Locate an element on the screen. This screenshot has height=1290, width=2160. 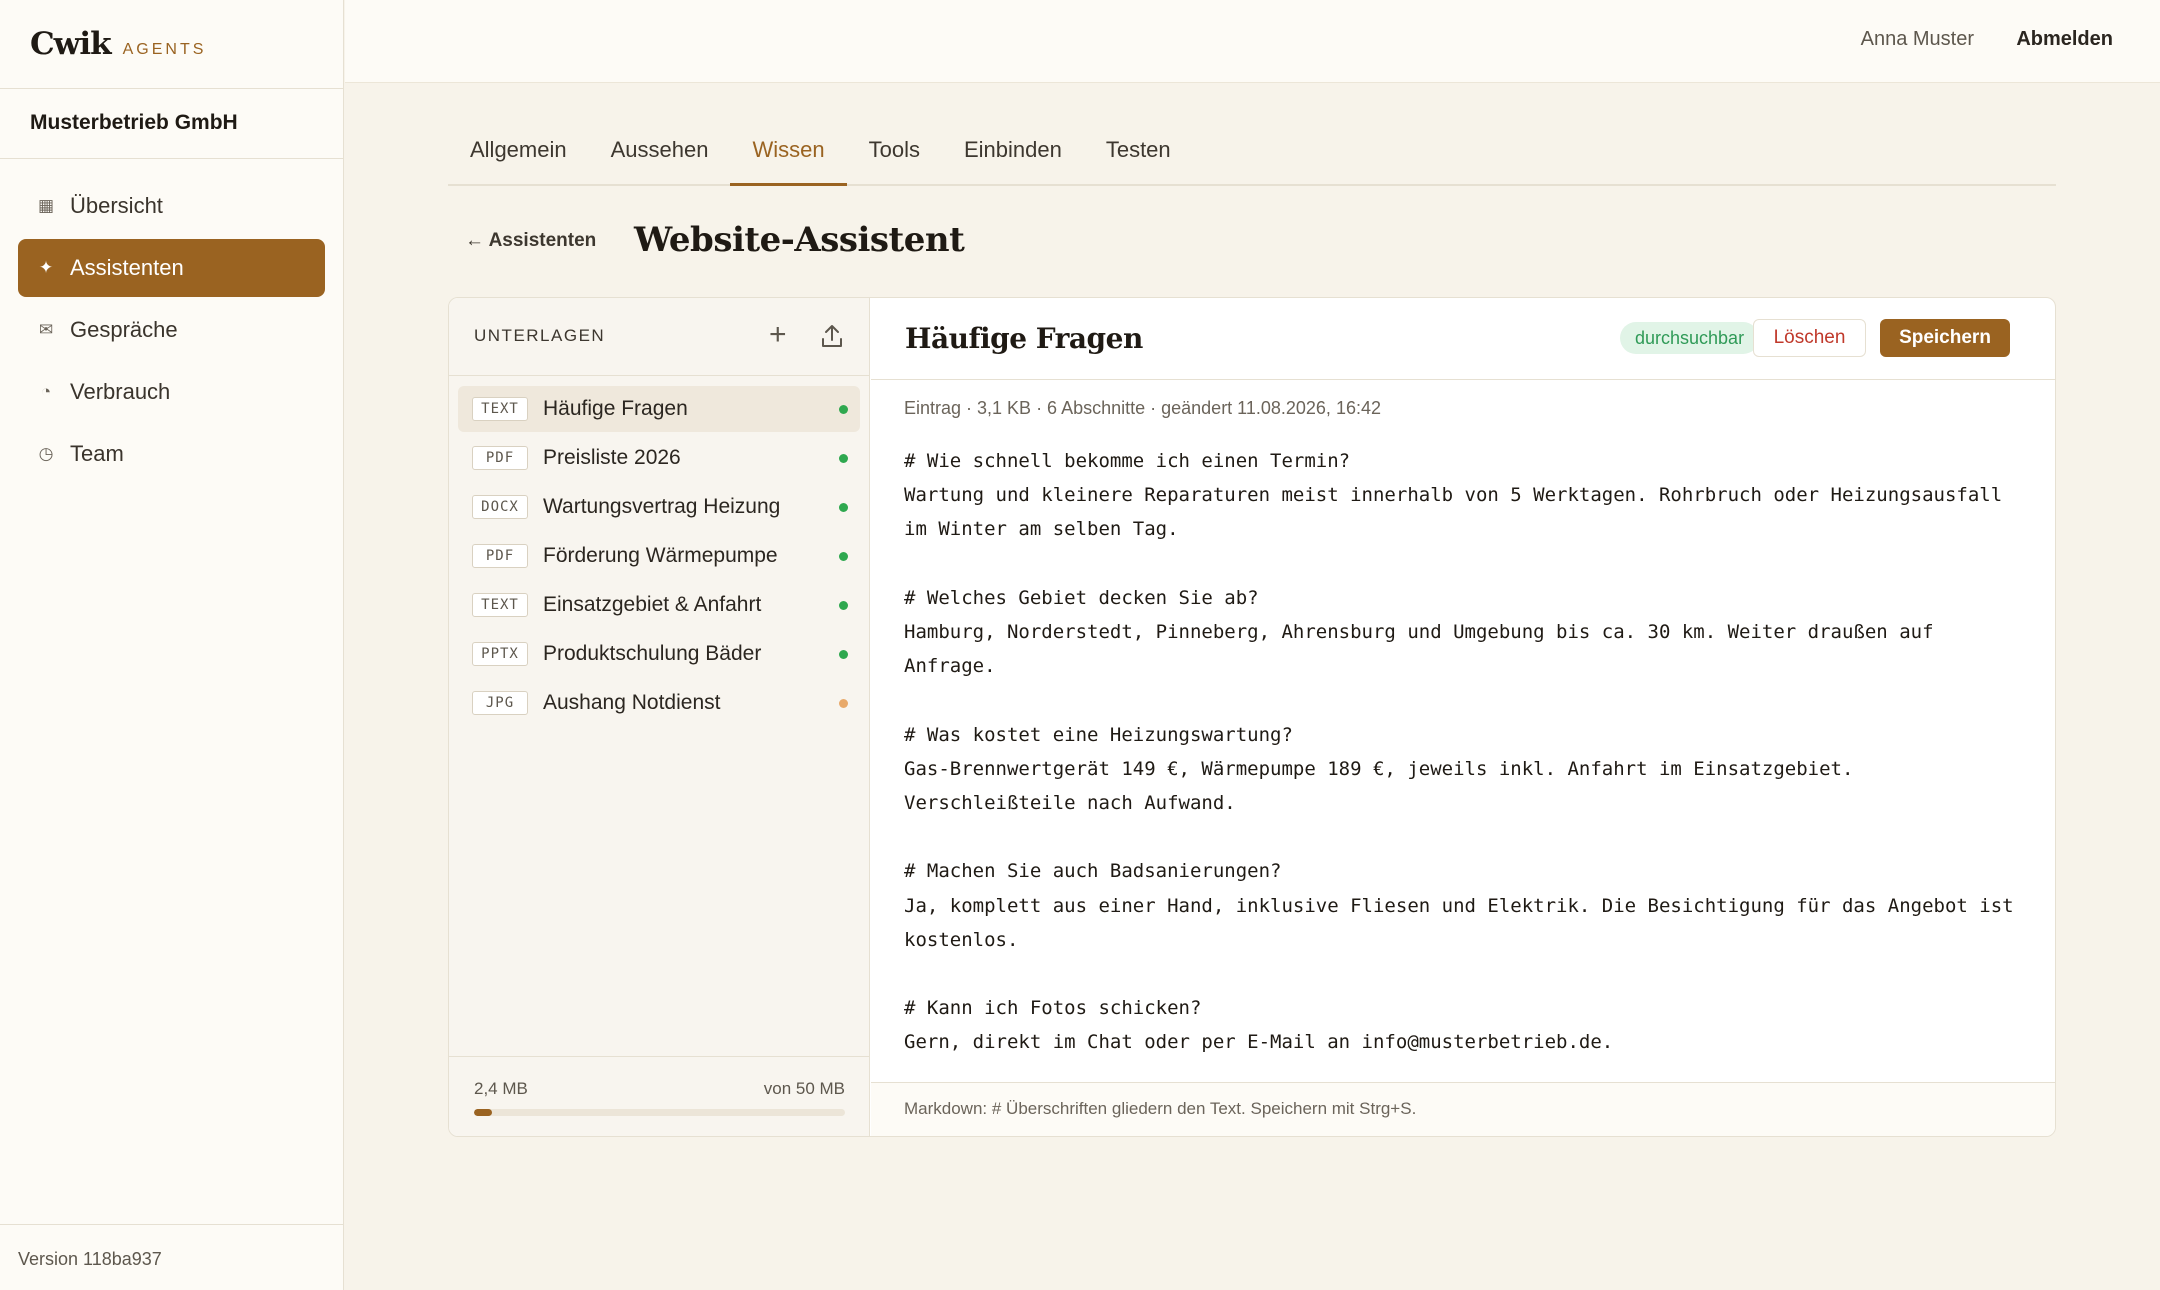
storage-progress-fill is located at coordinates (483, 1112).